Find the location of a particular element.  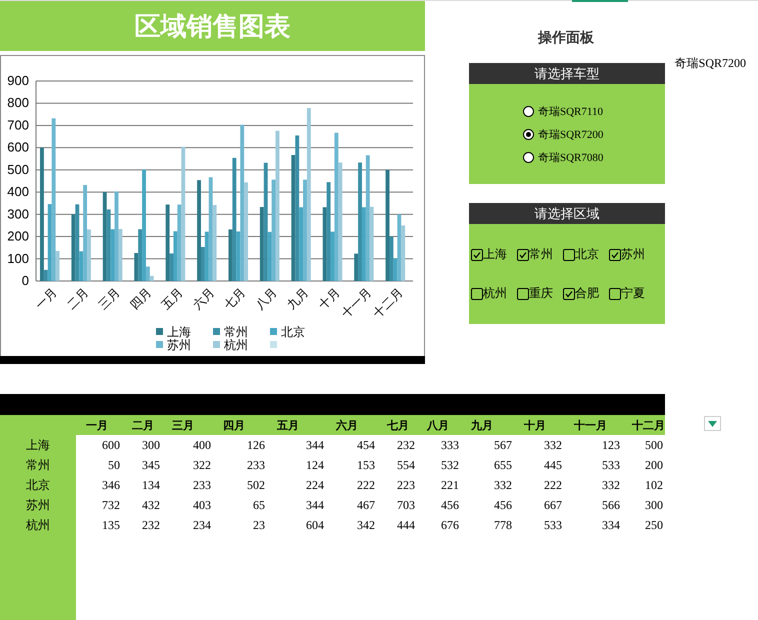

dropdown-button is located at coordinates (712, 423).